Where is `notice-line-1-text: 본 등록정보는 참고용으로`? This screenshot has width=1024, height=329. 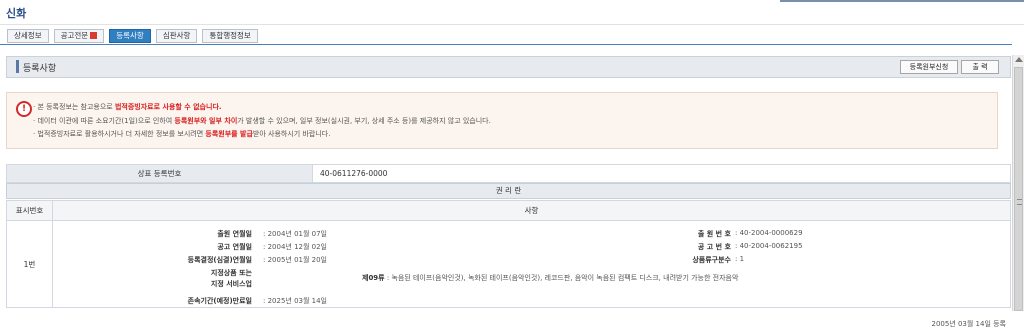
notice-line-1-text: 본 등록정보는 참고용으로 is located at coordinates (76, 107).